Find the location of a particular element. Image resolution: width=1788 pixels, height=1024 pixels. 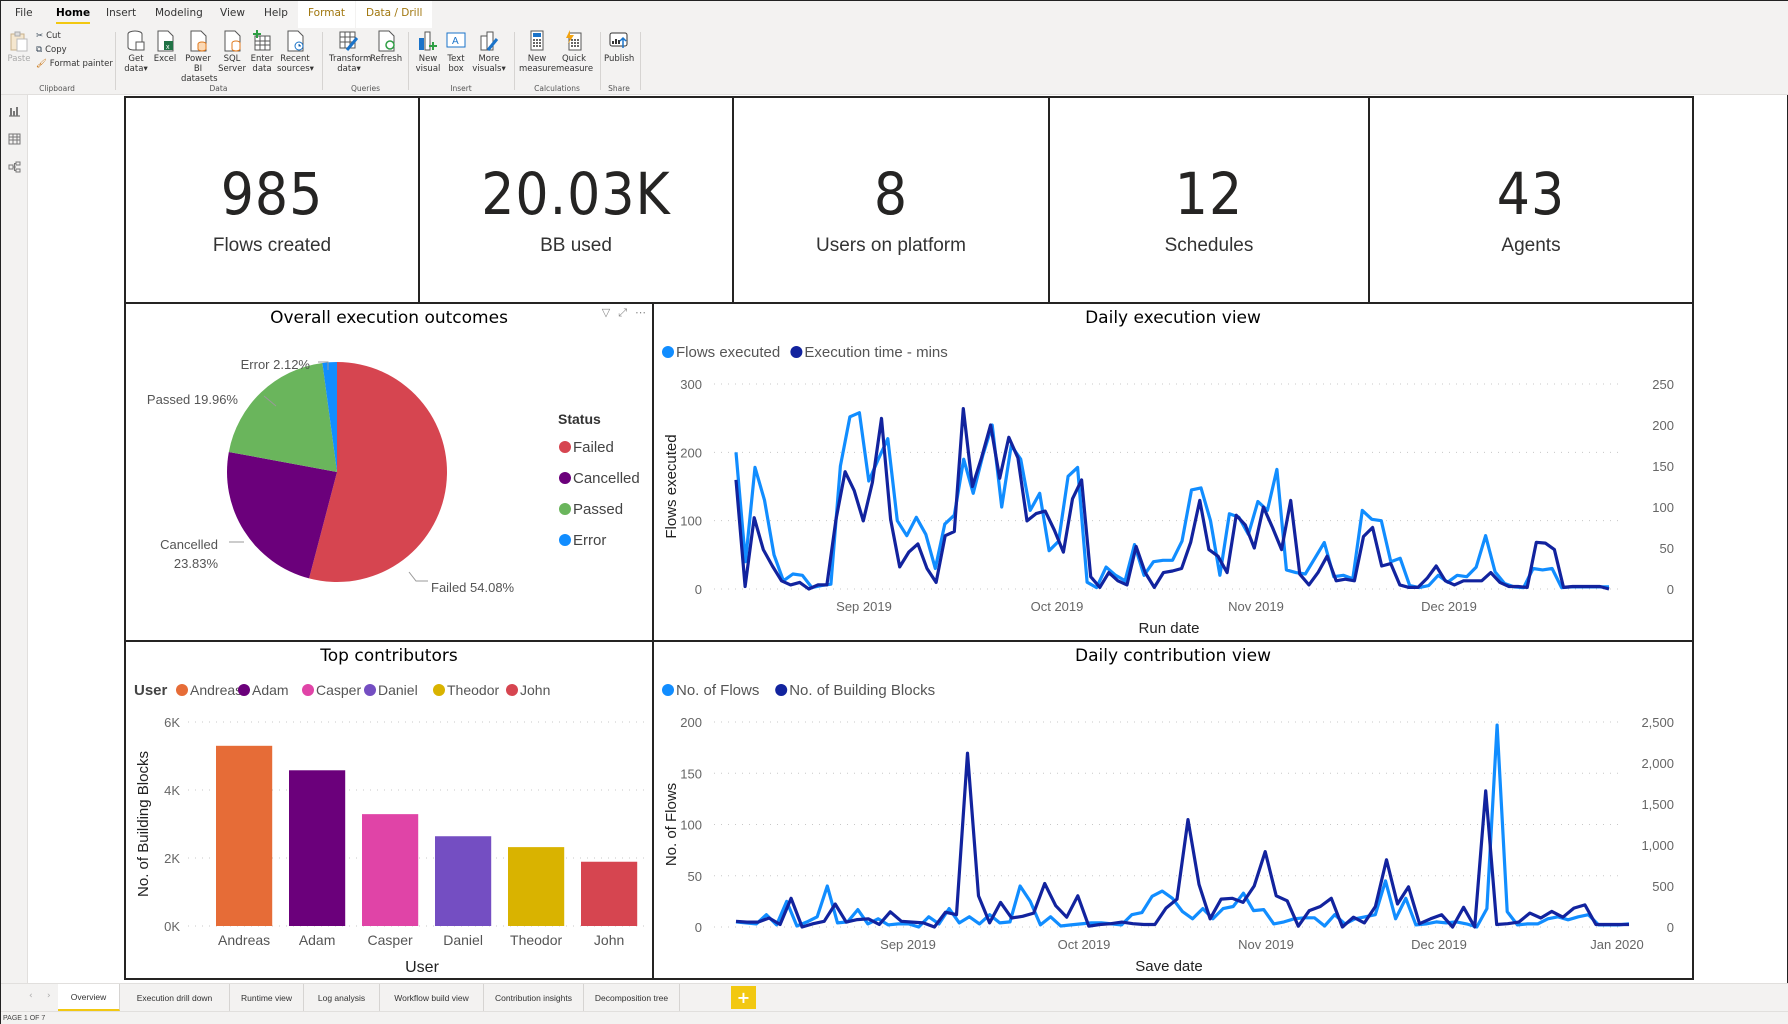

transform-data-button: Transform data▾ is located at coordinates (350, 52).